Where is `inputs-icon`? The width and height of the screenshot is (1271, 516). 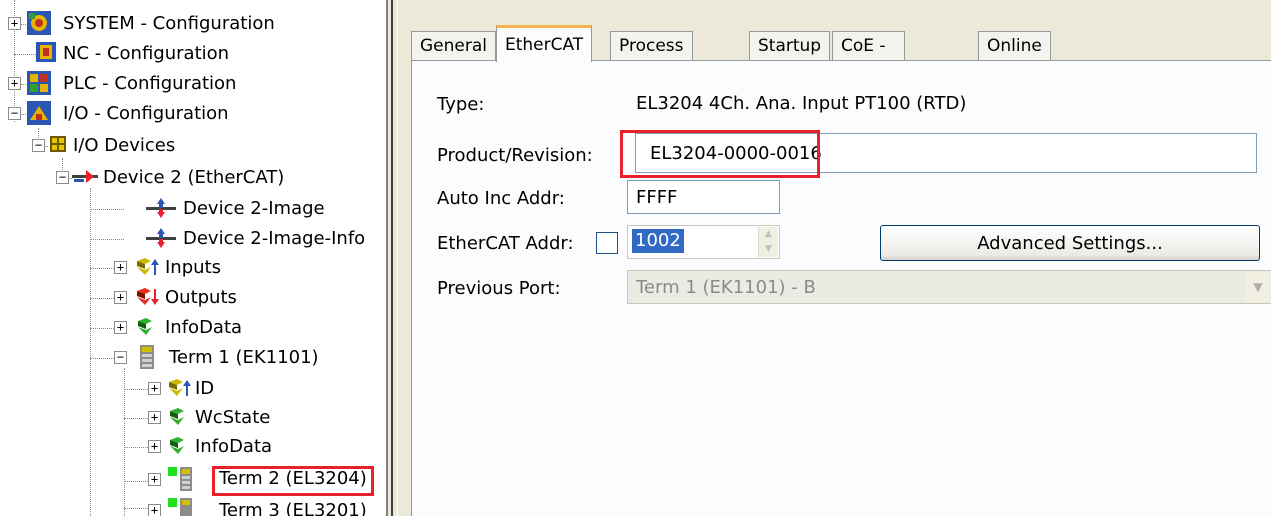 inputs-icon is located at coordinates (148, 266).